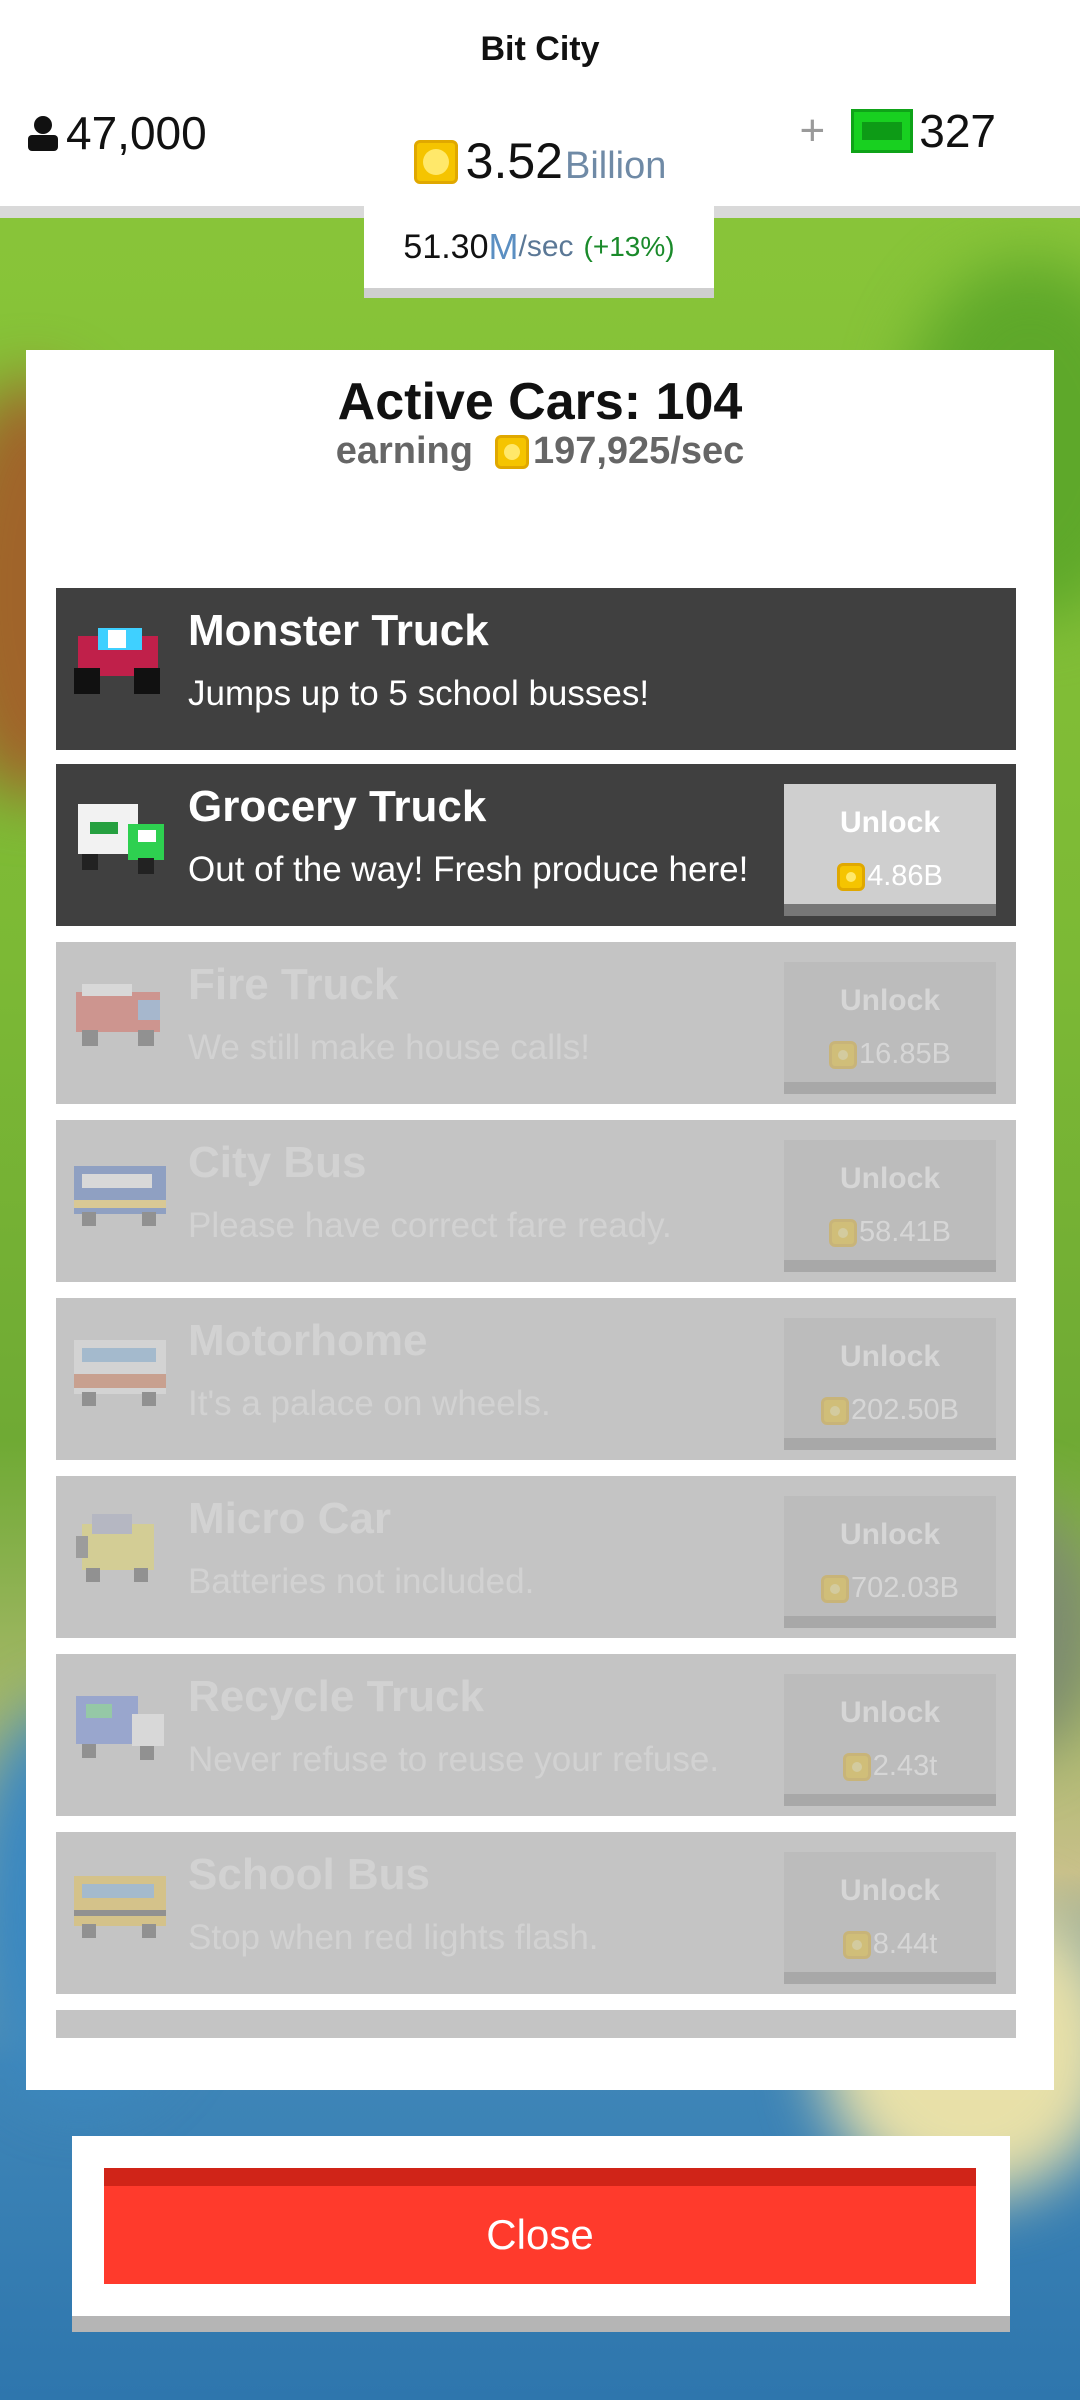 This screenshot has height=2400, width=1080. Describe the element at coordinates (389, 1047) in the screenshot. I see `vehicle-description: We still make house calls!` at that location.